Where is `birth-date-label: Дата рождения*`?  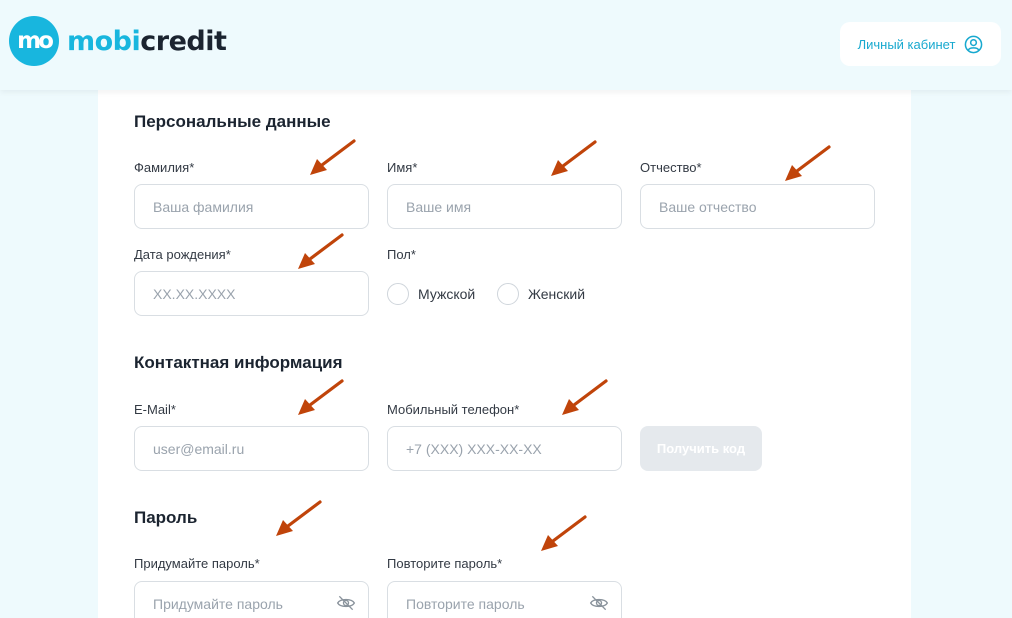
birth-date-label: Дата рождения* is located at coordinates (182, 254).